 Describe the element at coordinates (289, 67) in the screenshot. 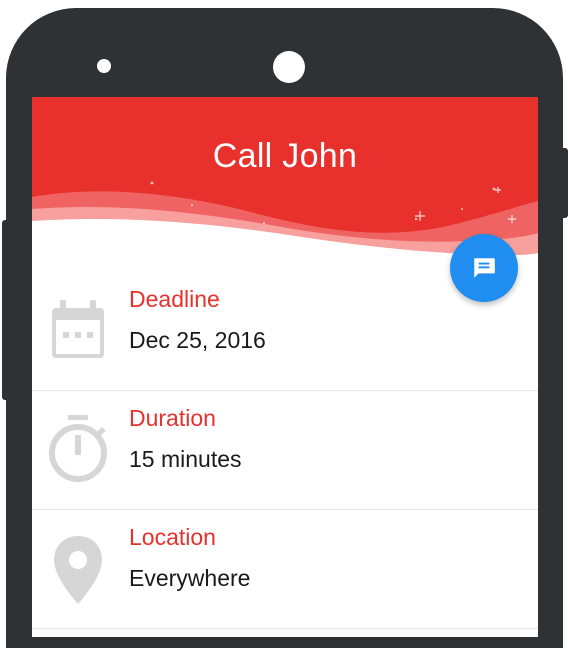

I see `front-camera` at that location.